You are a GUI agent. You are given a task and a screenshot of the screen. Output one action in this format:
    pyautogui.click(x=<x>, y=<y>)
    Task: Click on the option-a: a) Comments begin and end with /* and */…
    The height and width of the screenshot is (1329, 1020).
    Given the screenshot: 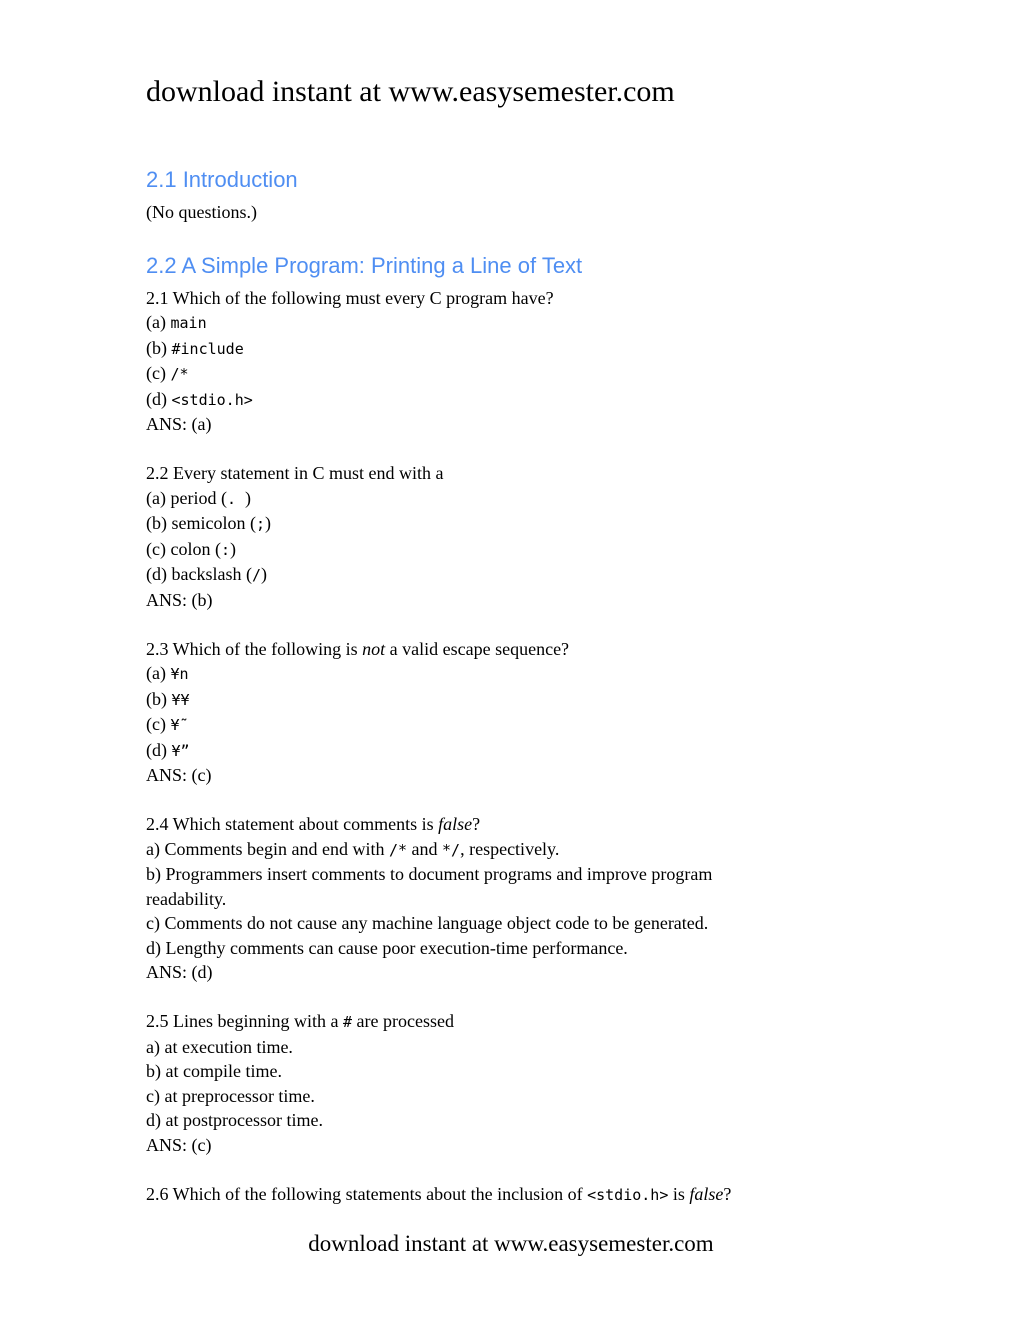 What is the action you would take?
    pyautogui.click(x=353, y=848)
    